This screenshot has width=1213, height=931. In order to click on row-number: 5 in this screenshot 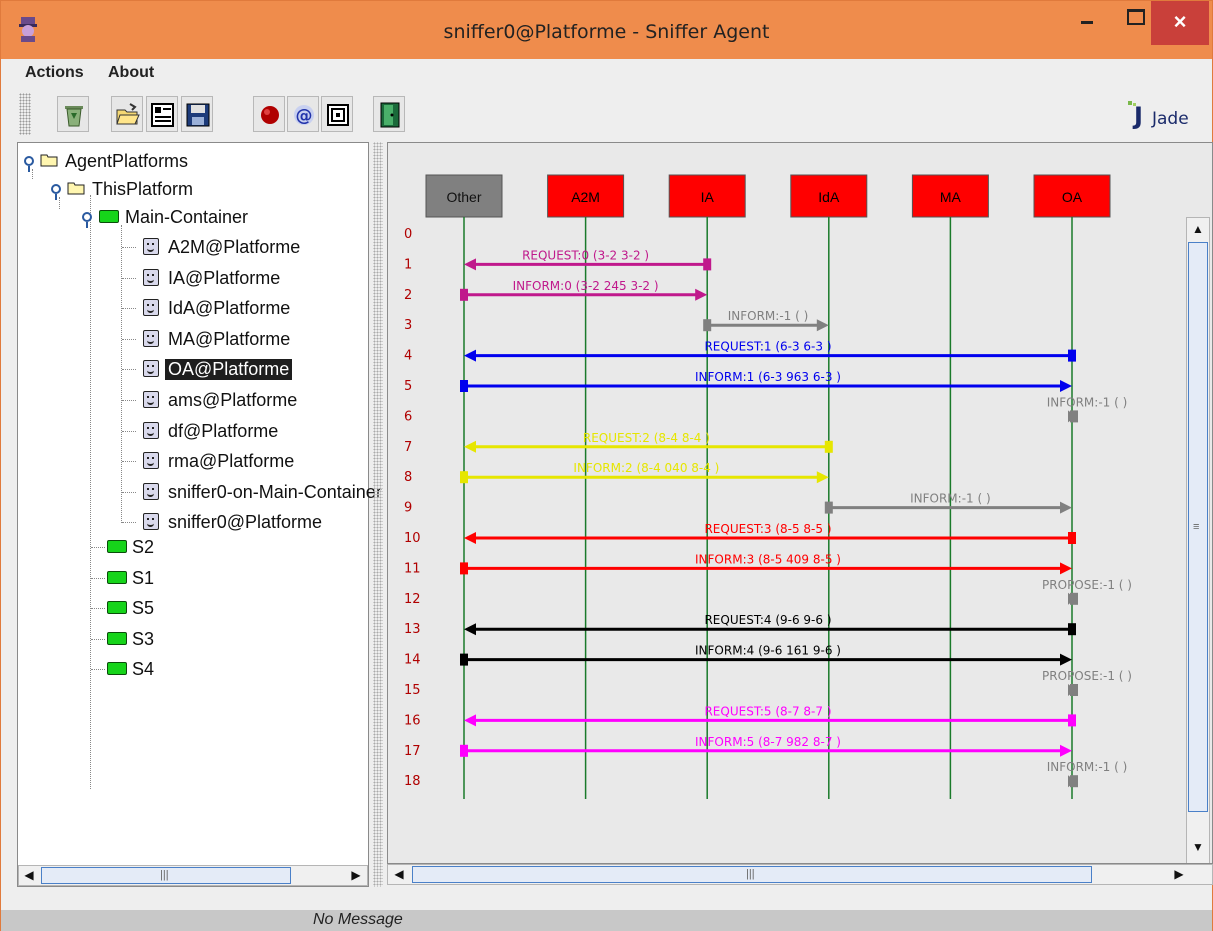, I will do `click(408, 386)`.